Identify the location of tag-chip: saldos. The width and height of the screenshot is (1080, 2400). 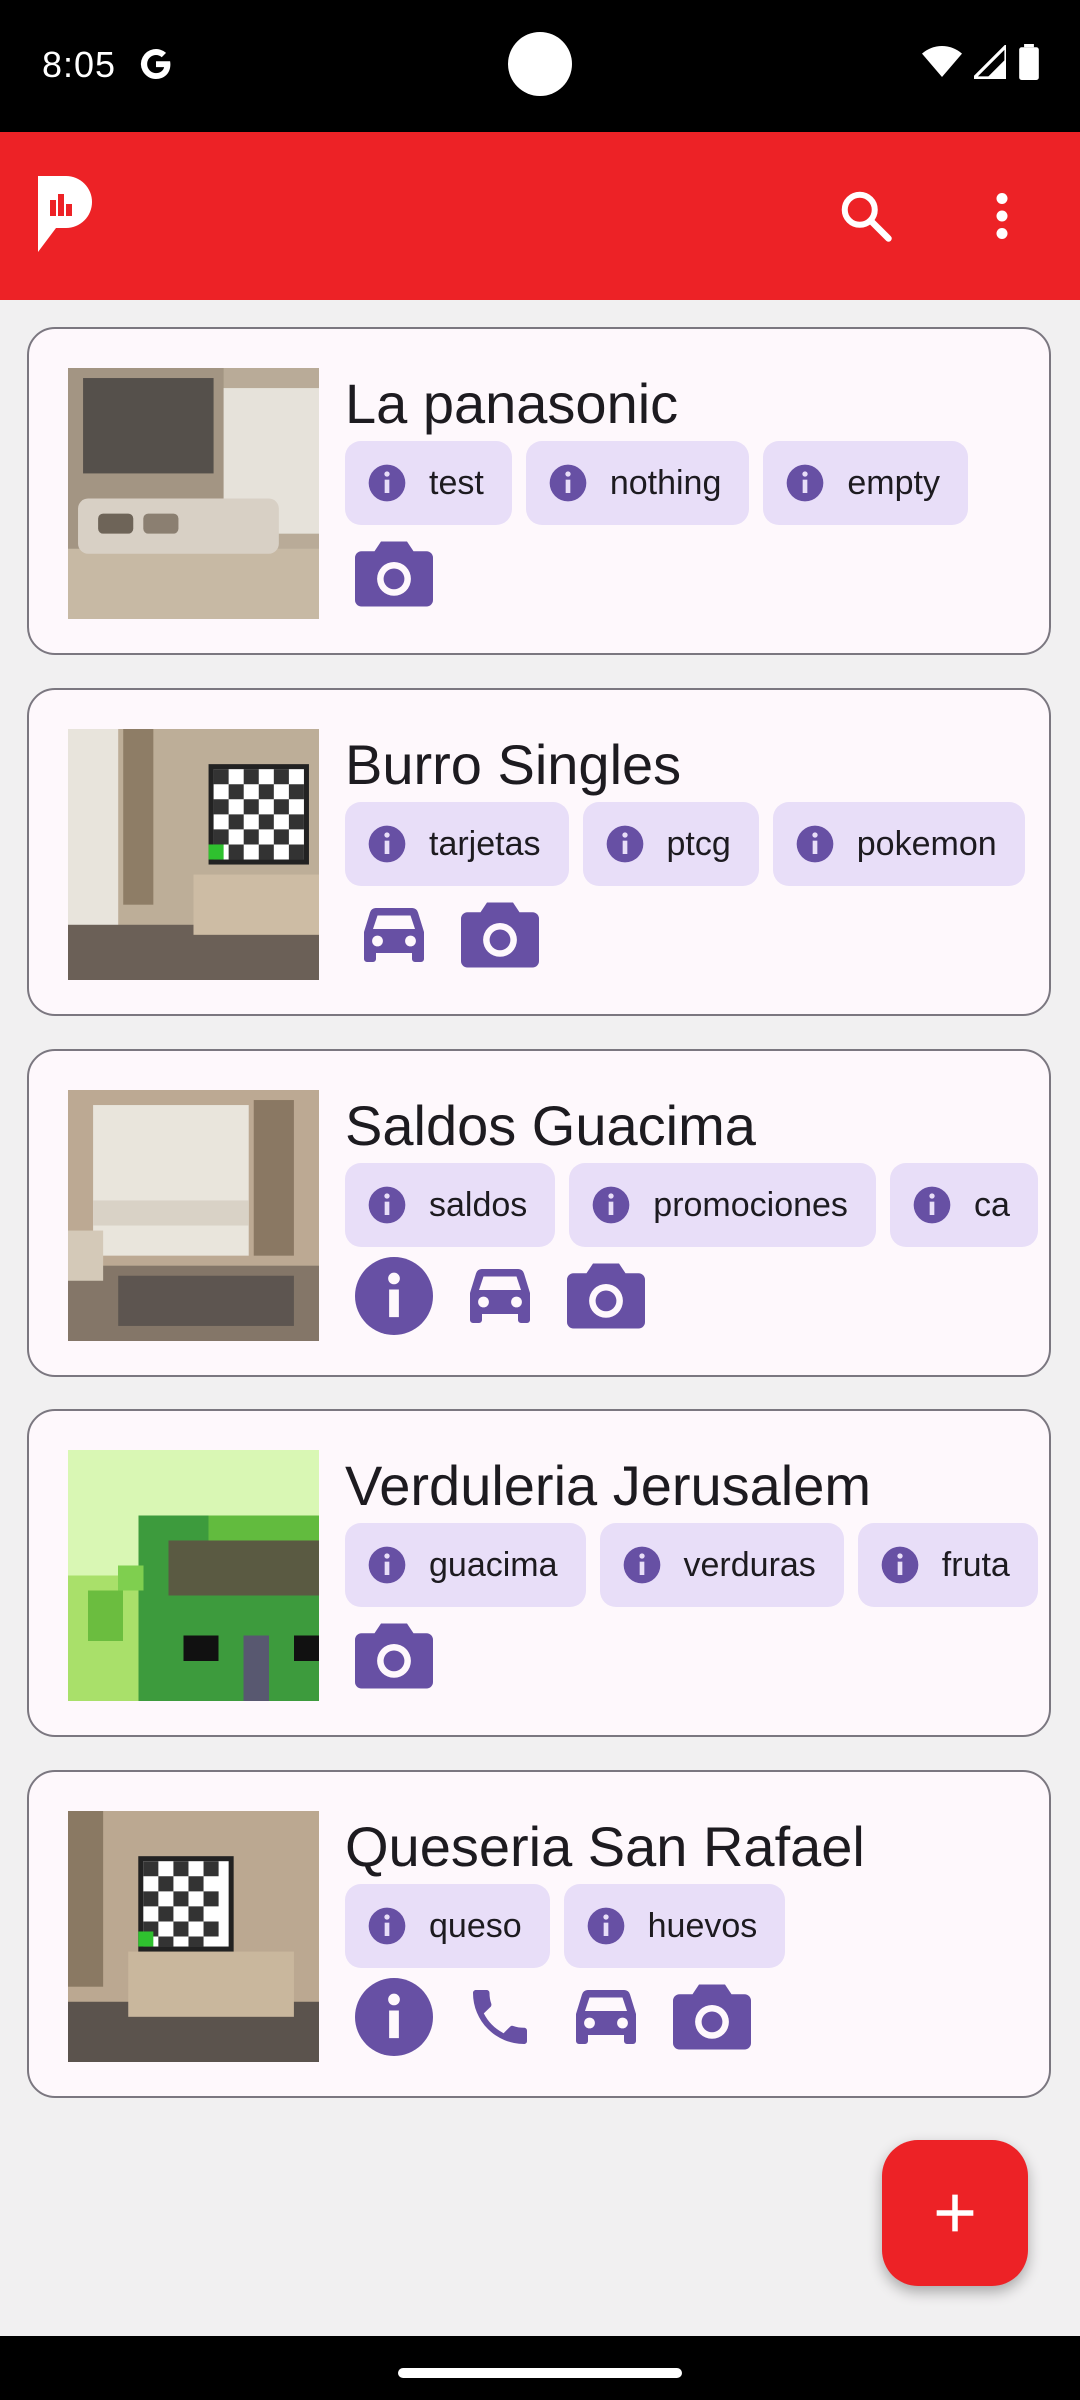
(450, 1205).